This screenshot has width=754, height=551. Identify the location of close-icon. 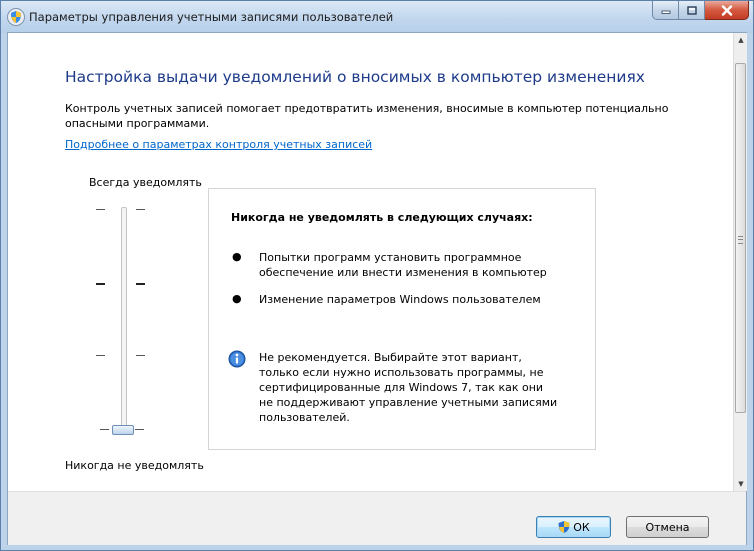
(726, 10).